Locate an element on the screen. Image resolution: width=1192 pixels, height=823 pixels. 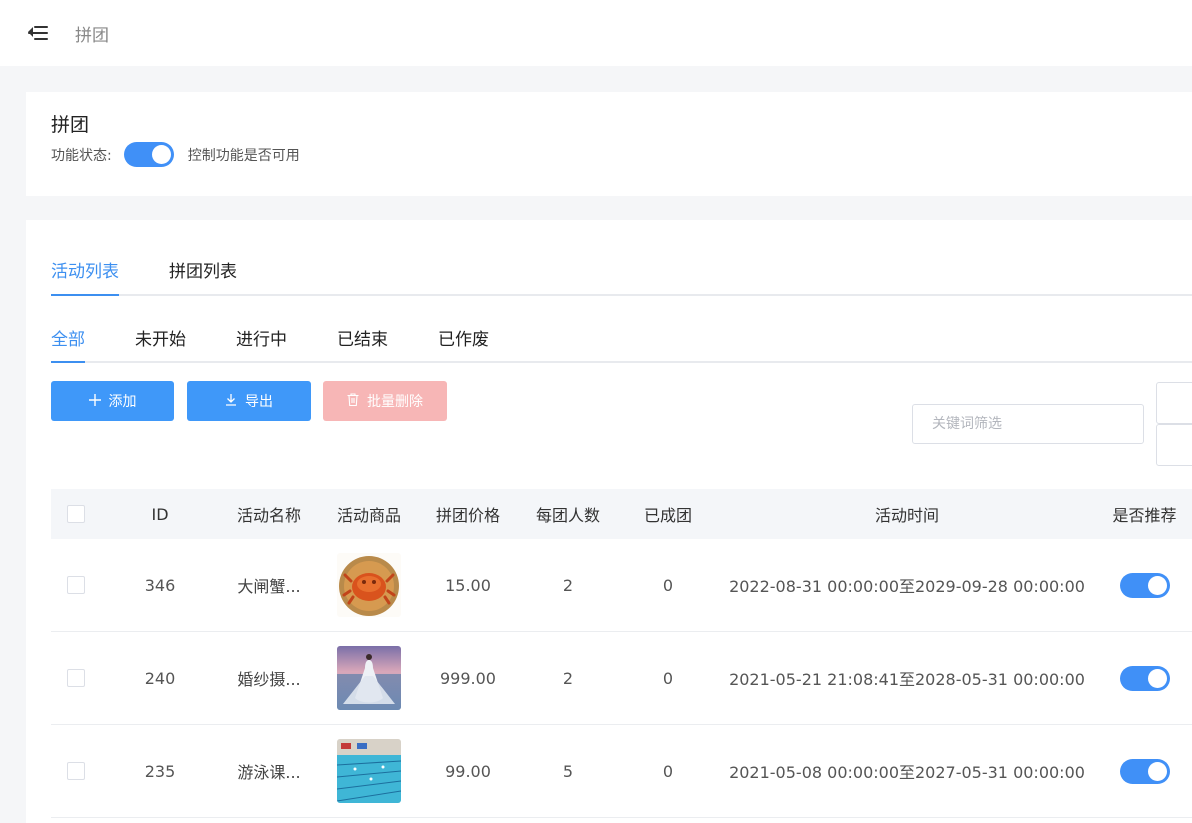
status-filter-tabs: 全部 未开始 进行中 已结束 已作废 is located at coordinates (621, 344).